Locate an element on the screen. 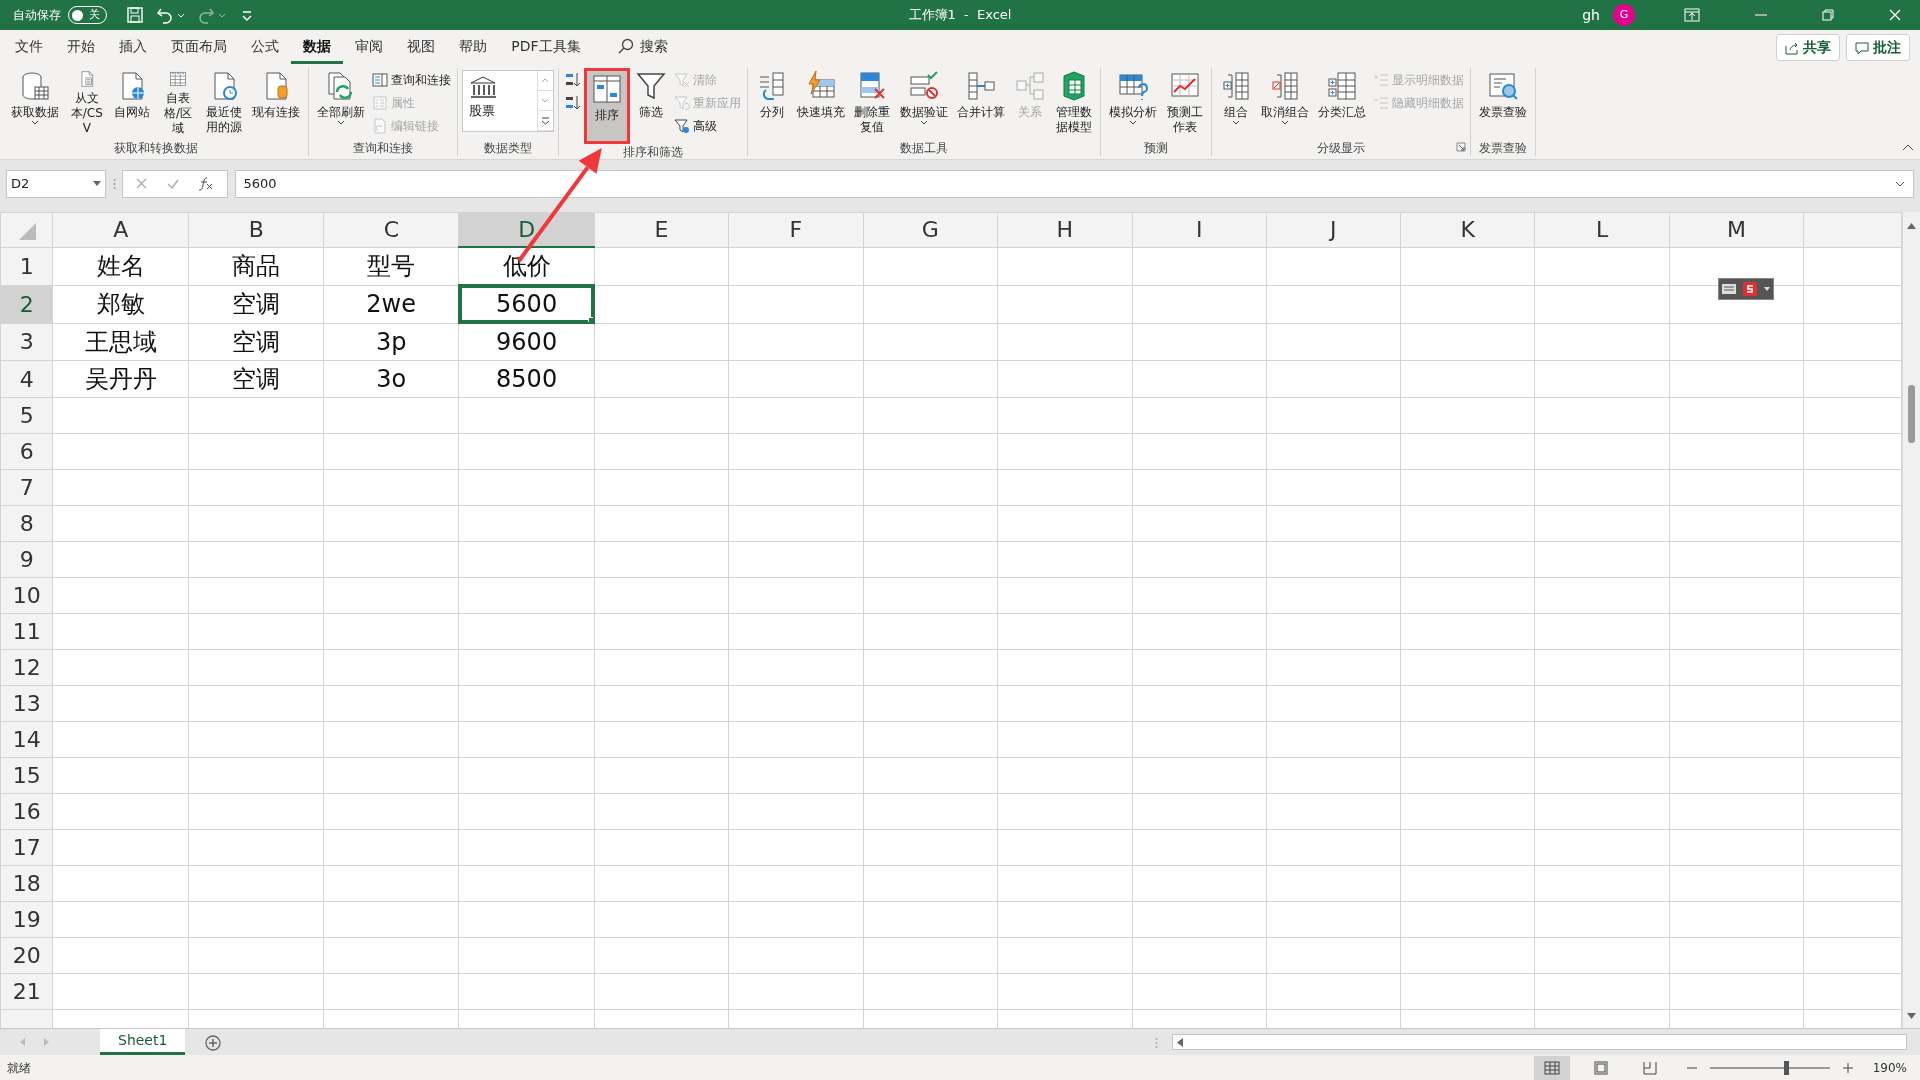 This screenshot has height=1080, width=1920. search-button: 搜索 is located at coordinates (643, 47).